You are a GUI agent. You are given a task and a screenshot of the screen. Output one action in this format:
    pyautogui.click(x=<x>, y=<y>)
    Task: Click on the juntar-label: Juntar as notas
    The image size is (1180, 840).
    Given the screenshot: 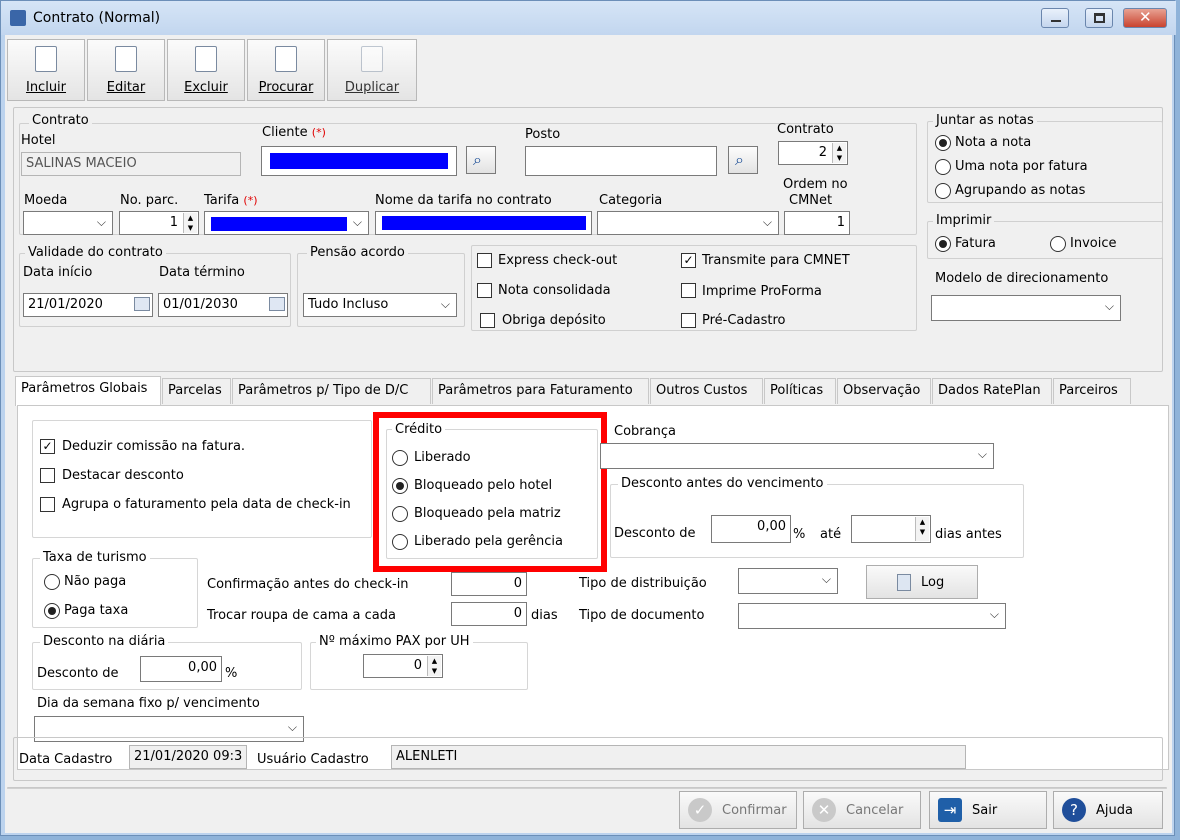 What is the action you would take?
    pyautogui.click(x=985, y=120)
    